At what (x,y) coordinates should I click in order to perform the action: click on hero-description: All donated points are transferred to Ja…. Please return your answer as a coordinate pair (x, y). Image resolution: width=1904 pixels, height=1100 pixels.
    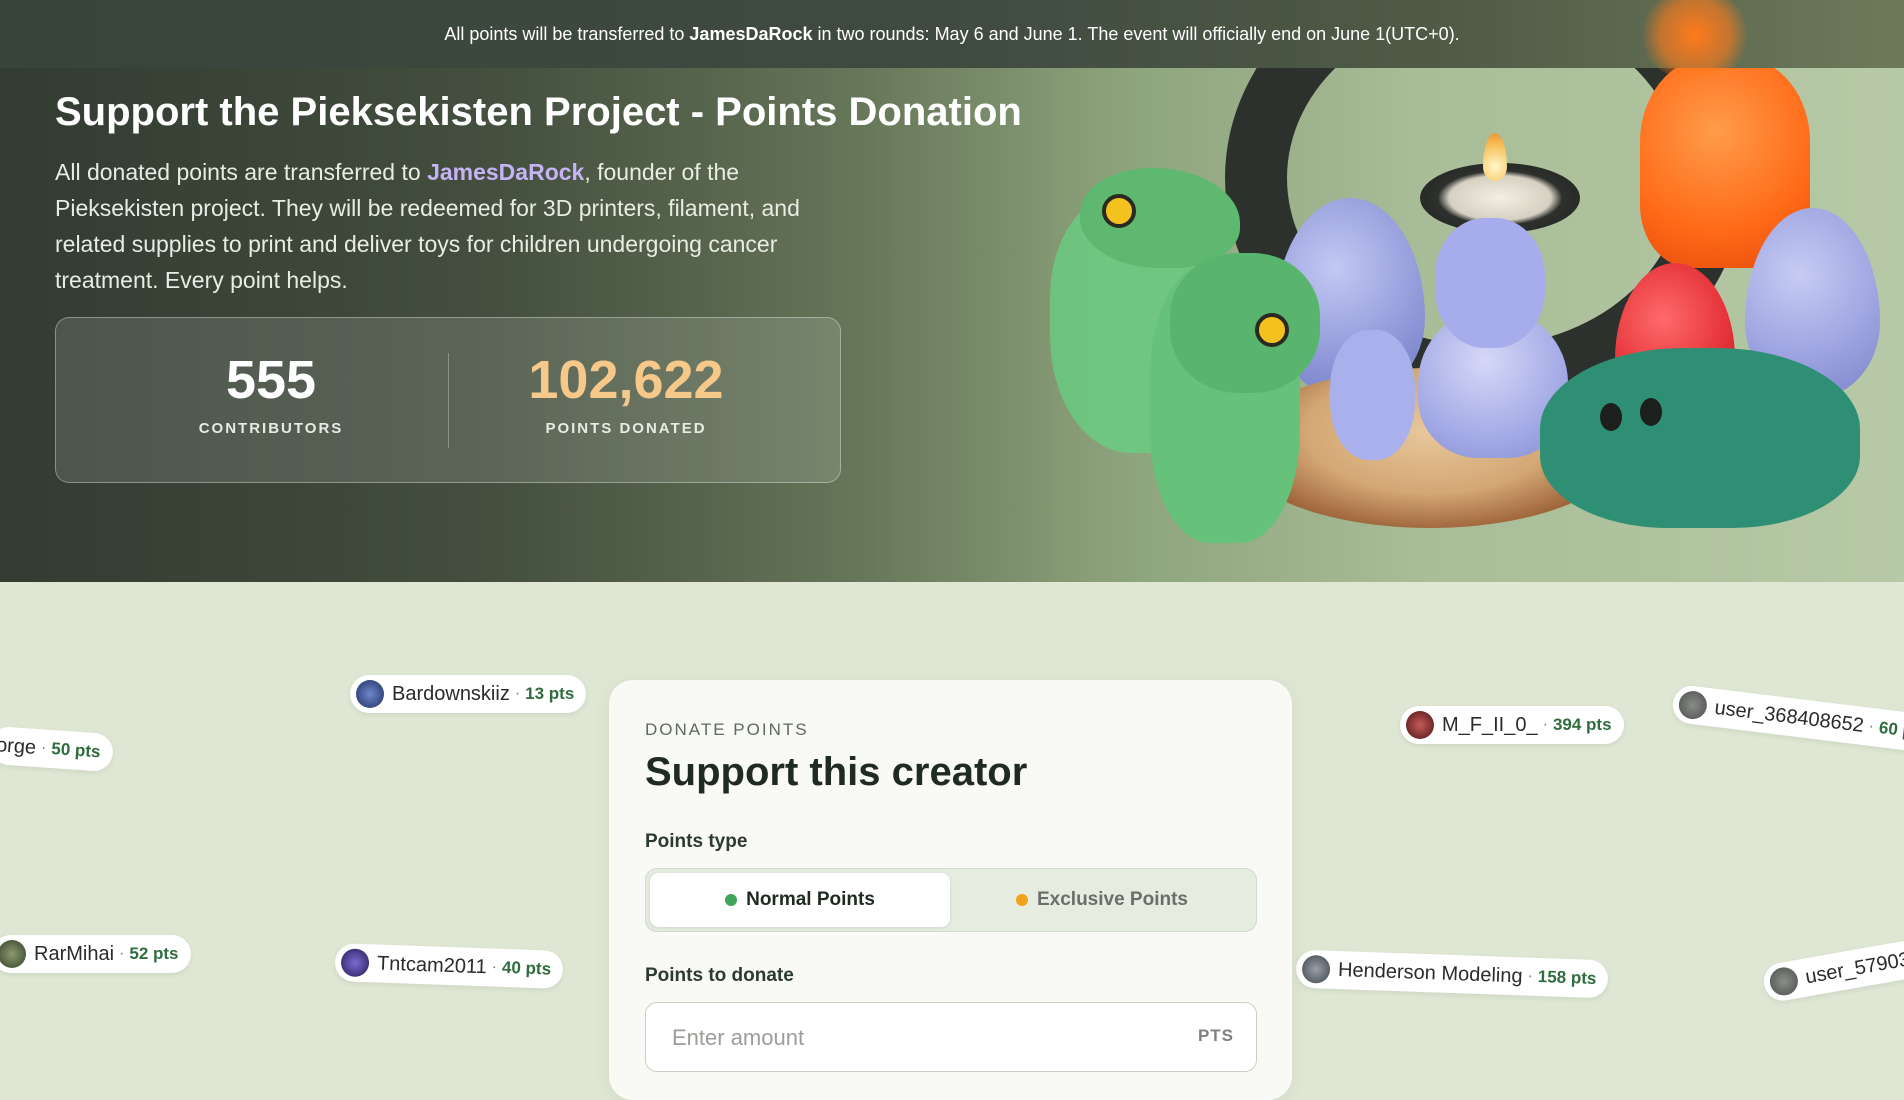
    Looking at the image, I should click on (455, 226).